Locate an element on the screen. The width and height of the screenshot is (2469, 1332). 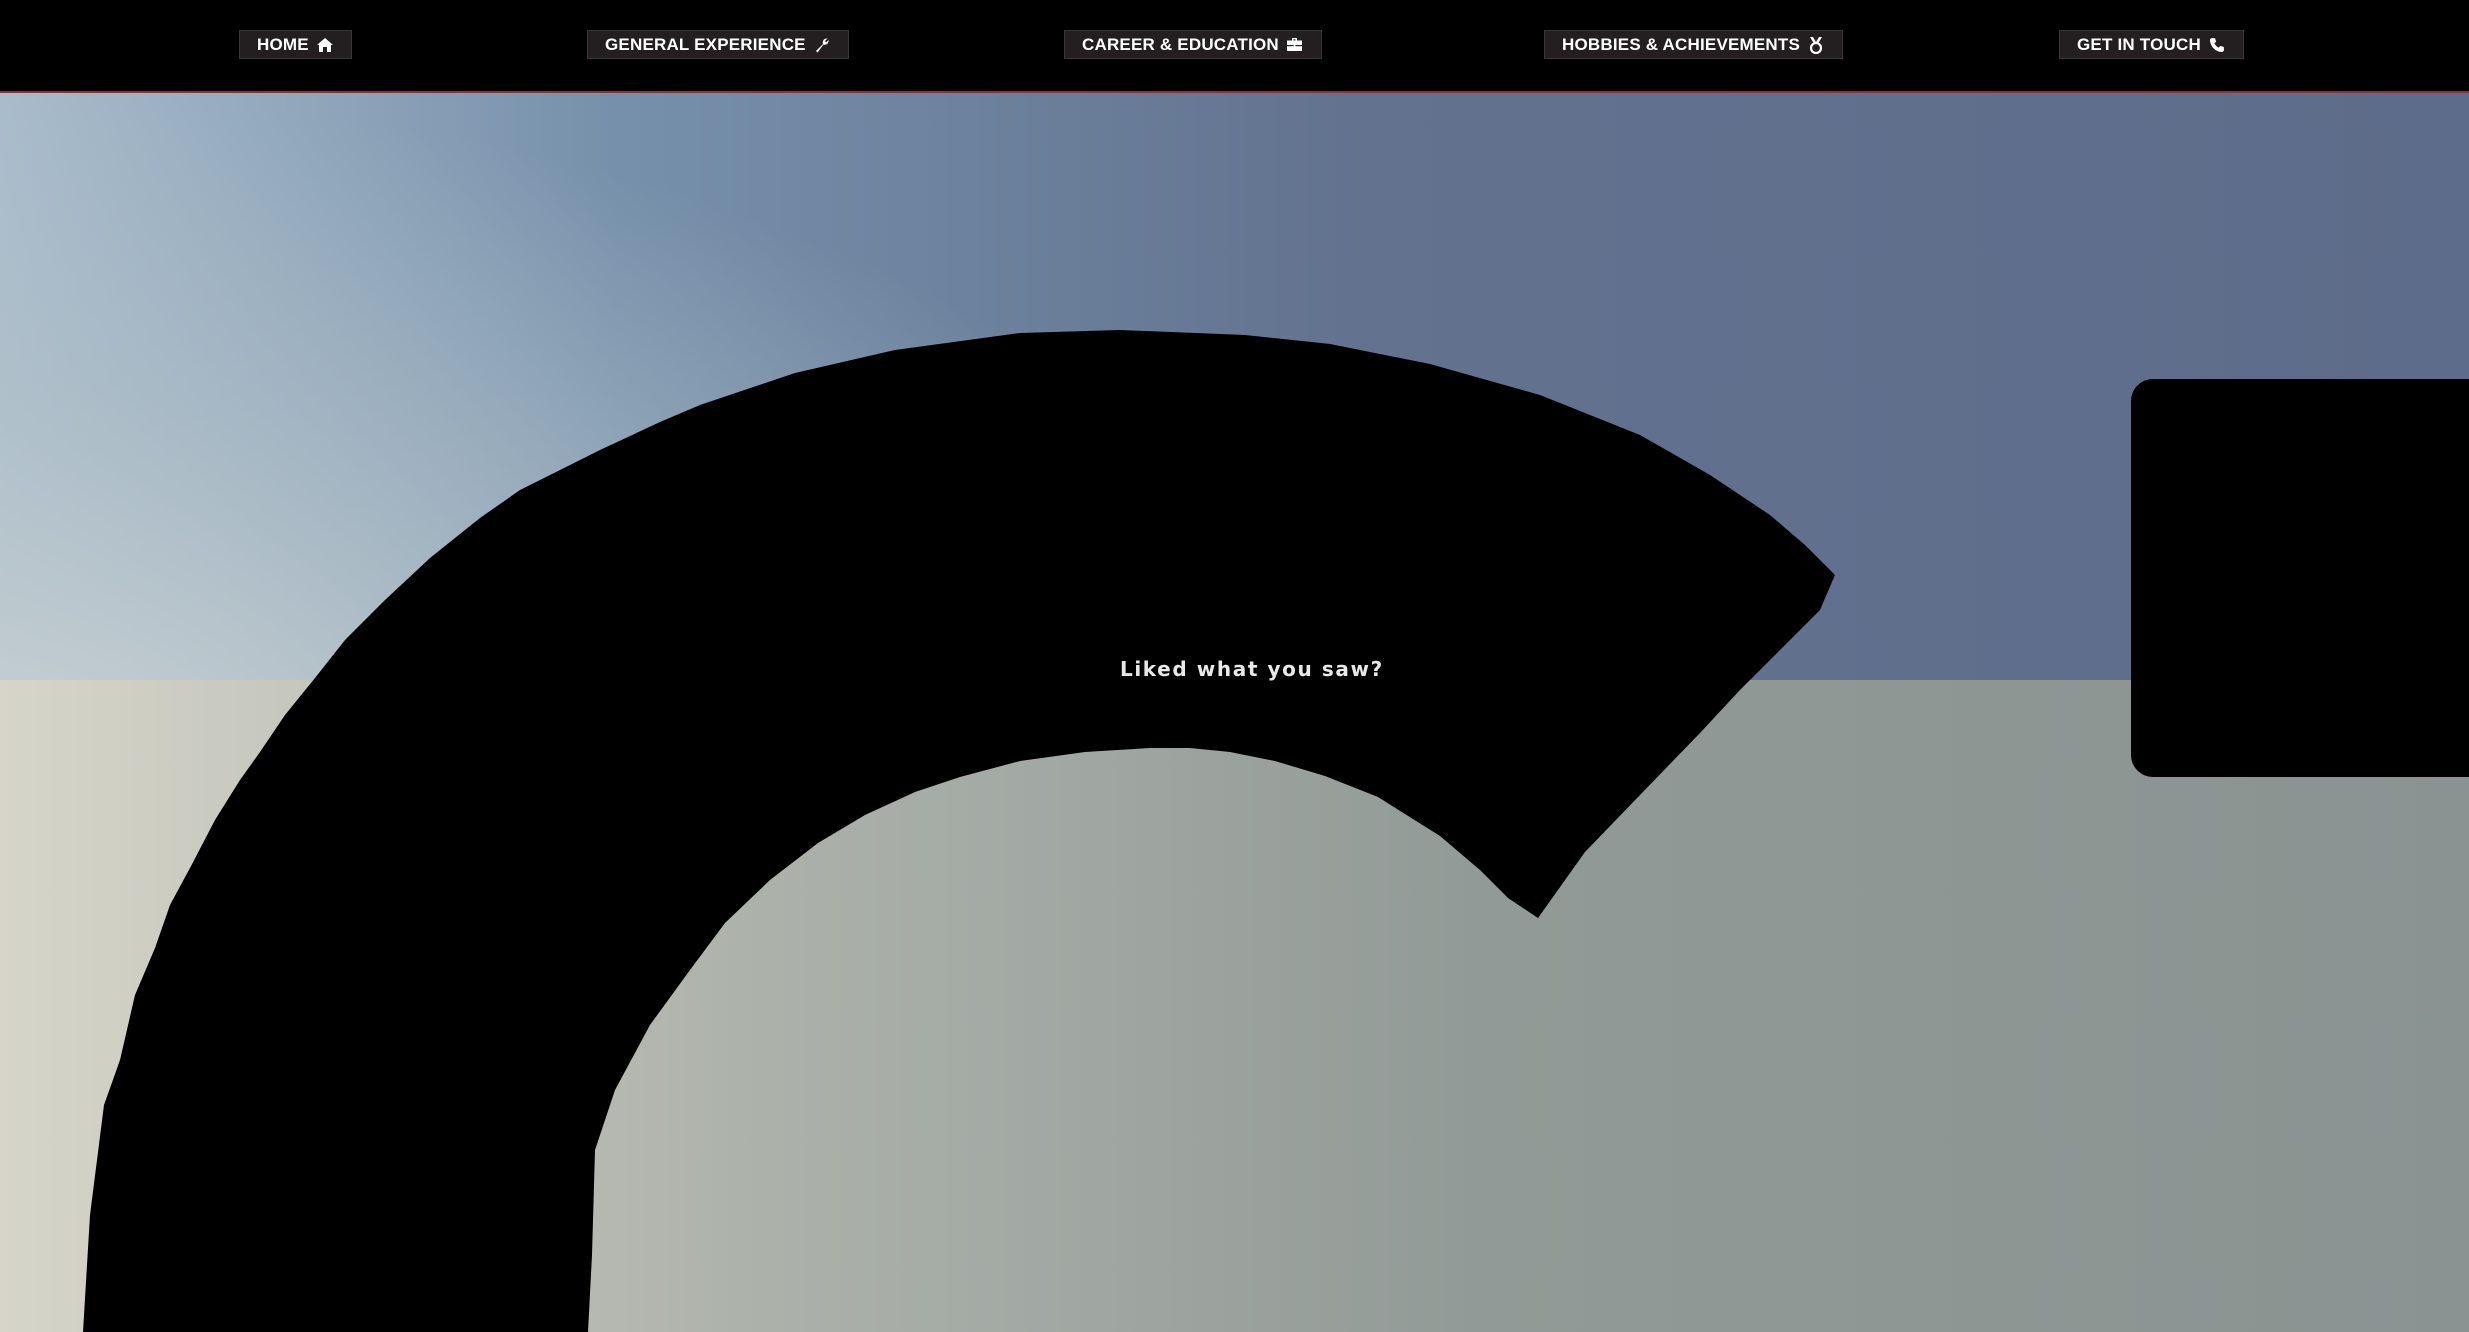
wrench-icon is located at coordinates (822, 45).